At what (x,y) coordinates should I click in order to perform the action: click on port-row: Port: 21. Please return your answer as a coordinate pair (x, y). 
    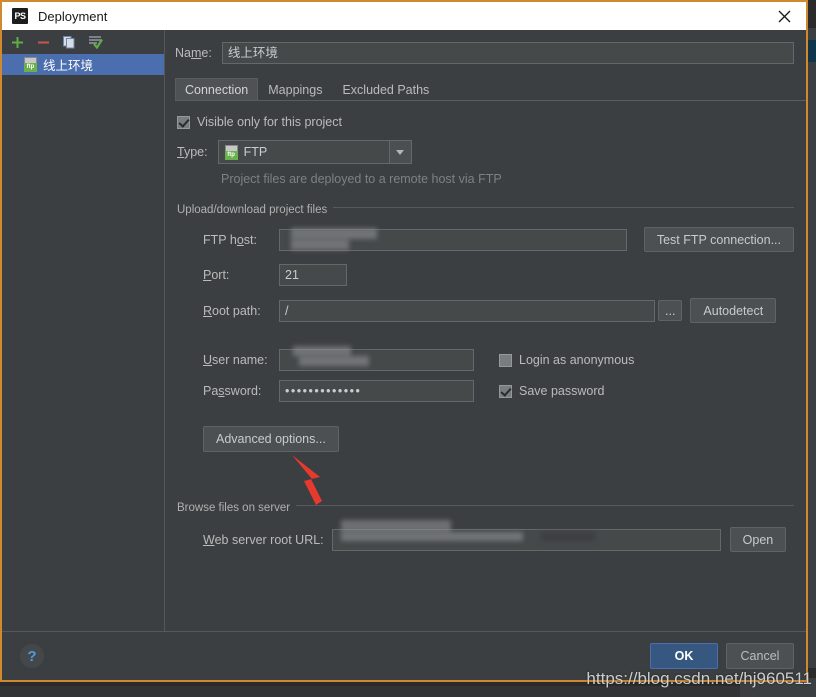
    Looking at the image, I should click on (485, 275).